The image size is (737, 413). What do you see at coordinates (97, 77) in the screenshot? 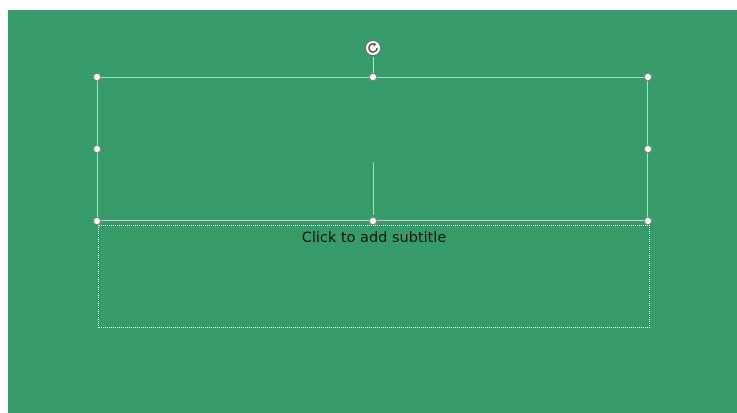
I see `resize-handle-top-left` at bounding box center [97, 77].